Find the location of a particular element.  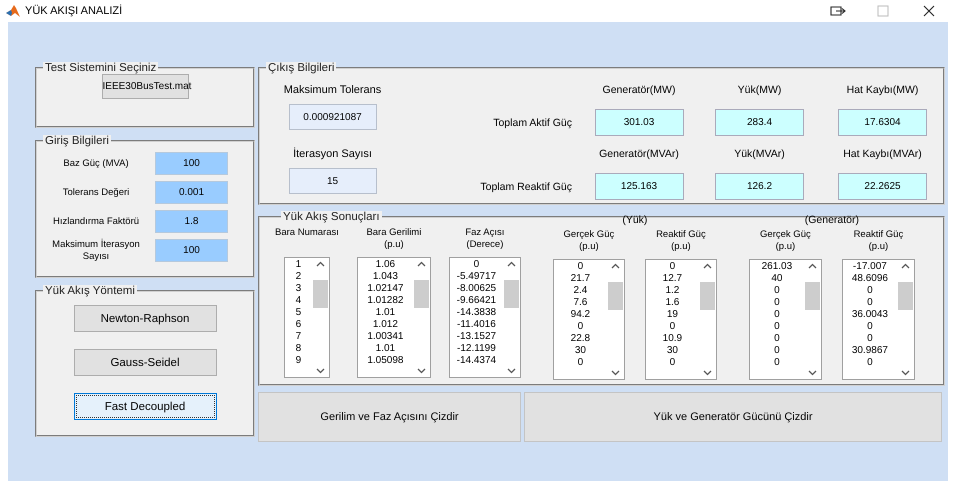

output-field: 22.2625 is located at coordinates (882, 186).